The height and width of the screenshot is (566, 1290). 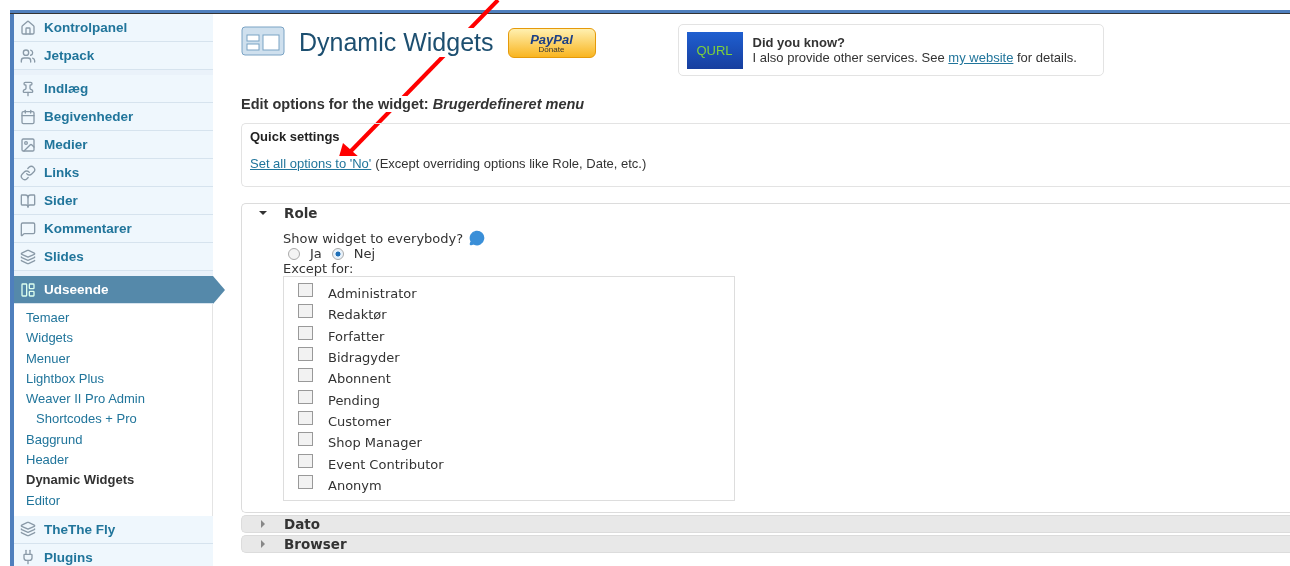 What do you see at coordinates (516, 400) in the screenshot?
I see `role-checkbox: Pending` at bounding box center [516, 400].